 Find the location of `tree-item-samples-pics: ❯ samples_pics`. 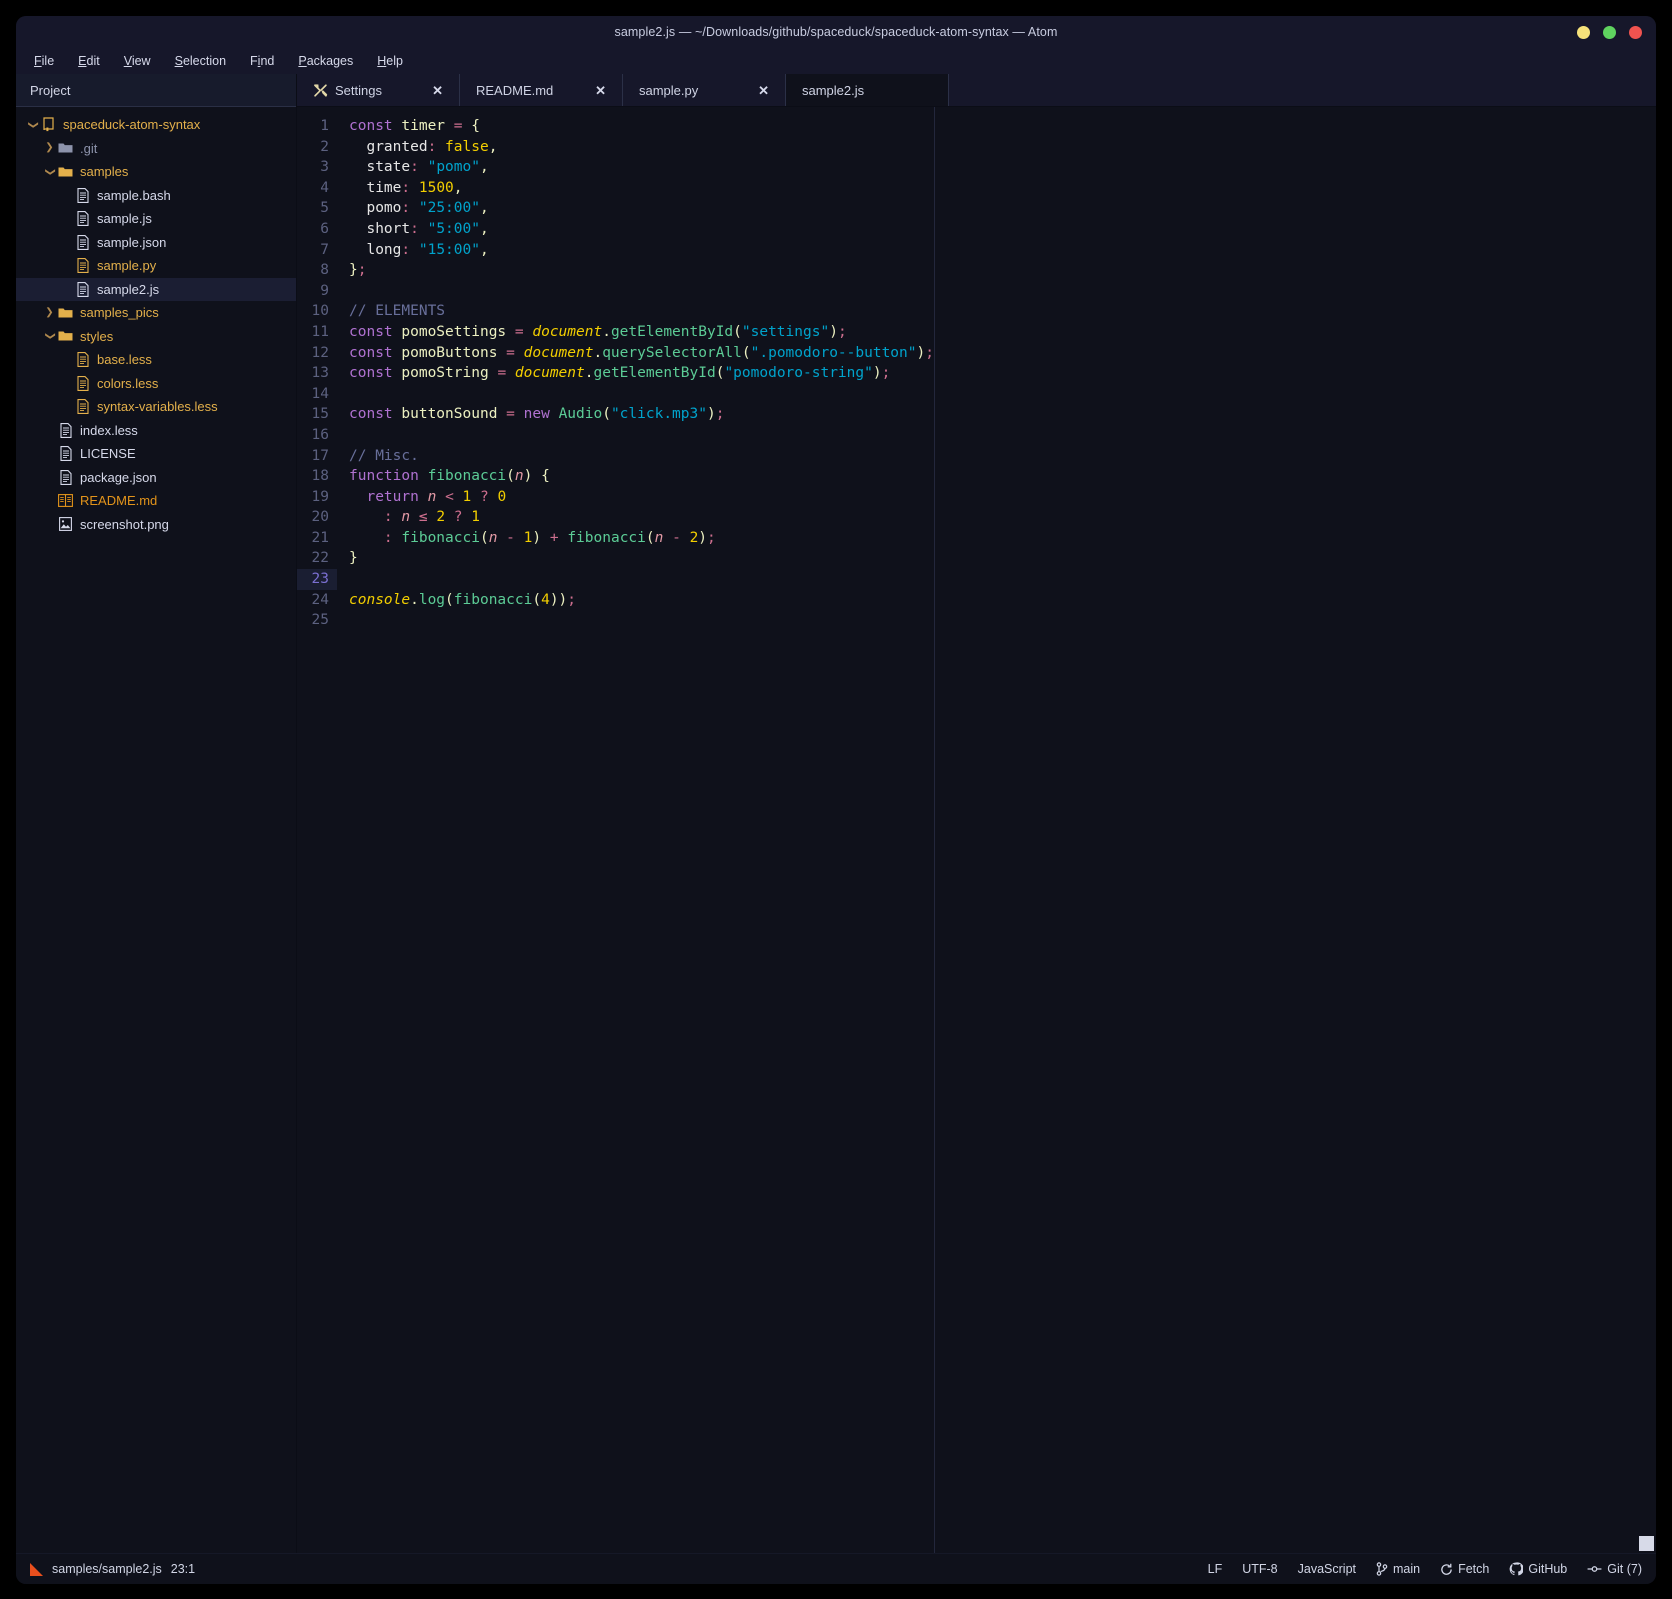

tree-item-samples-pics: ❯ samples_pics is located at coordinates (156, 313).